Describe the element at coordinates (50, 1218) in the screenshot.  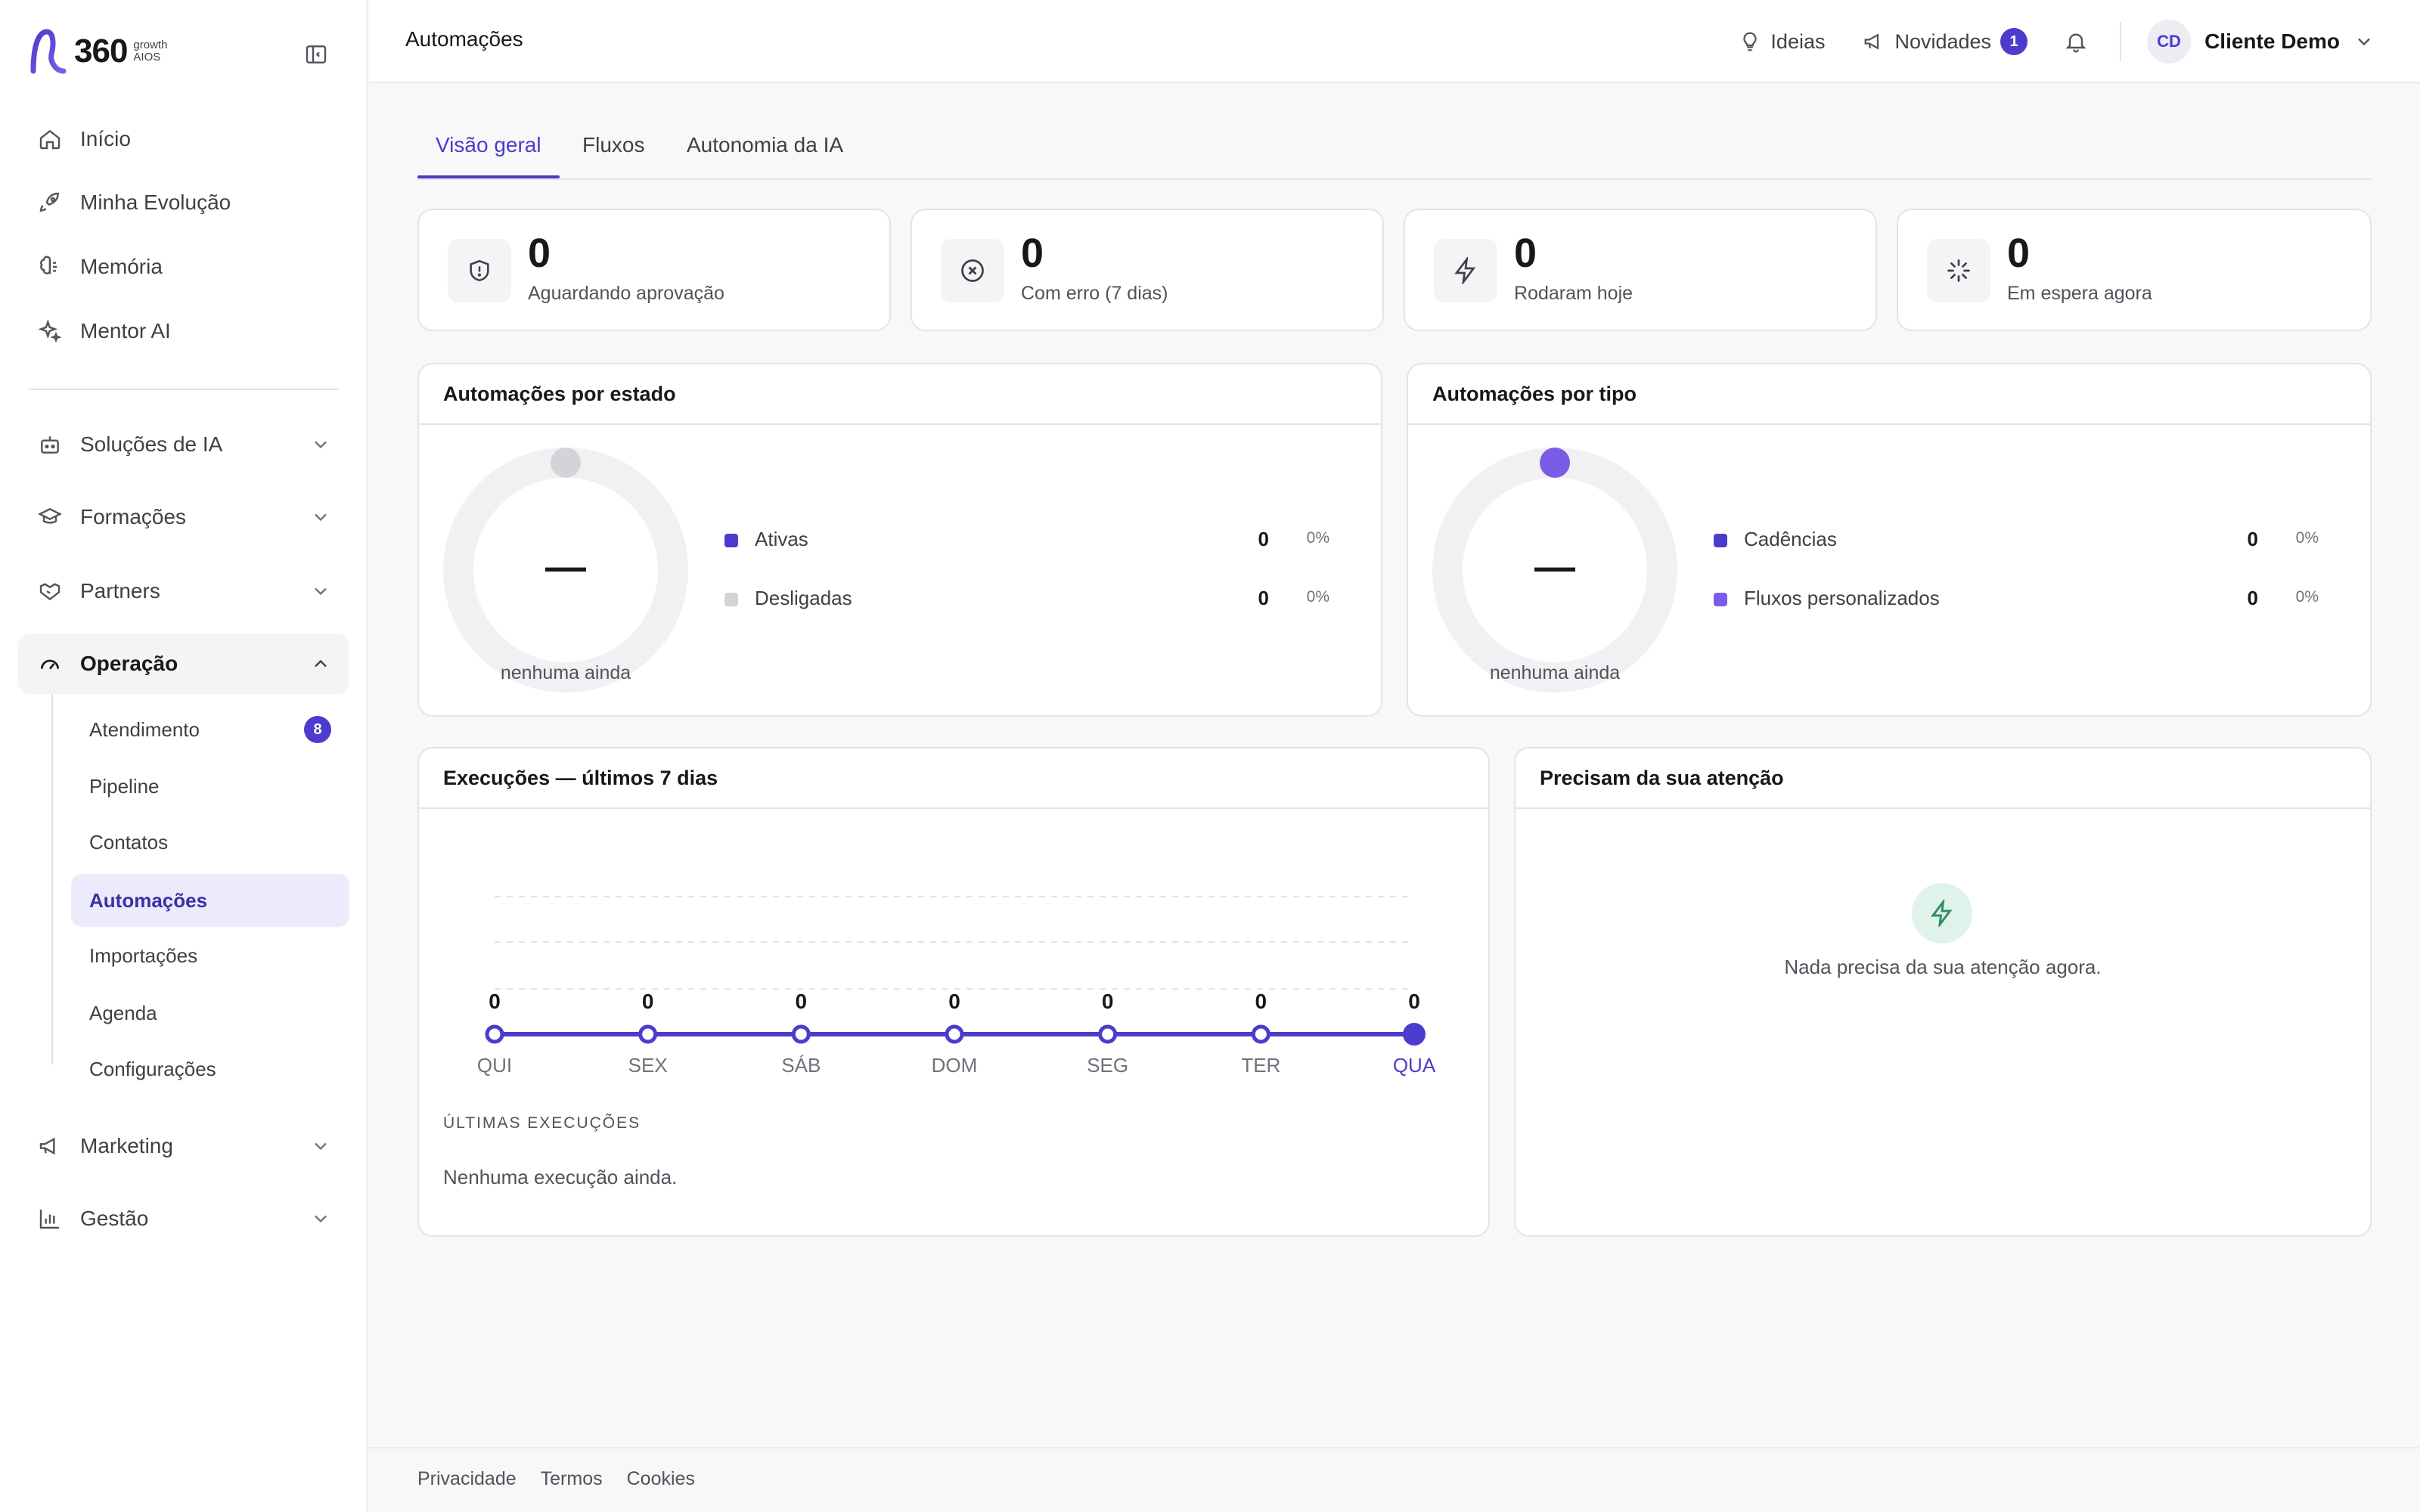
I see `bar-chart-icon` at that location.